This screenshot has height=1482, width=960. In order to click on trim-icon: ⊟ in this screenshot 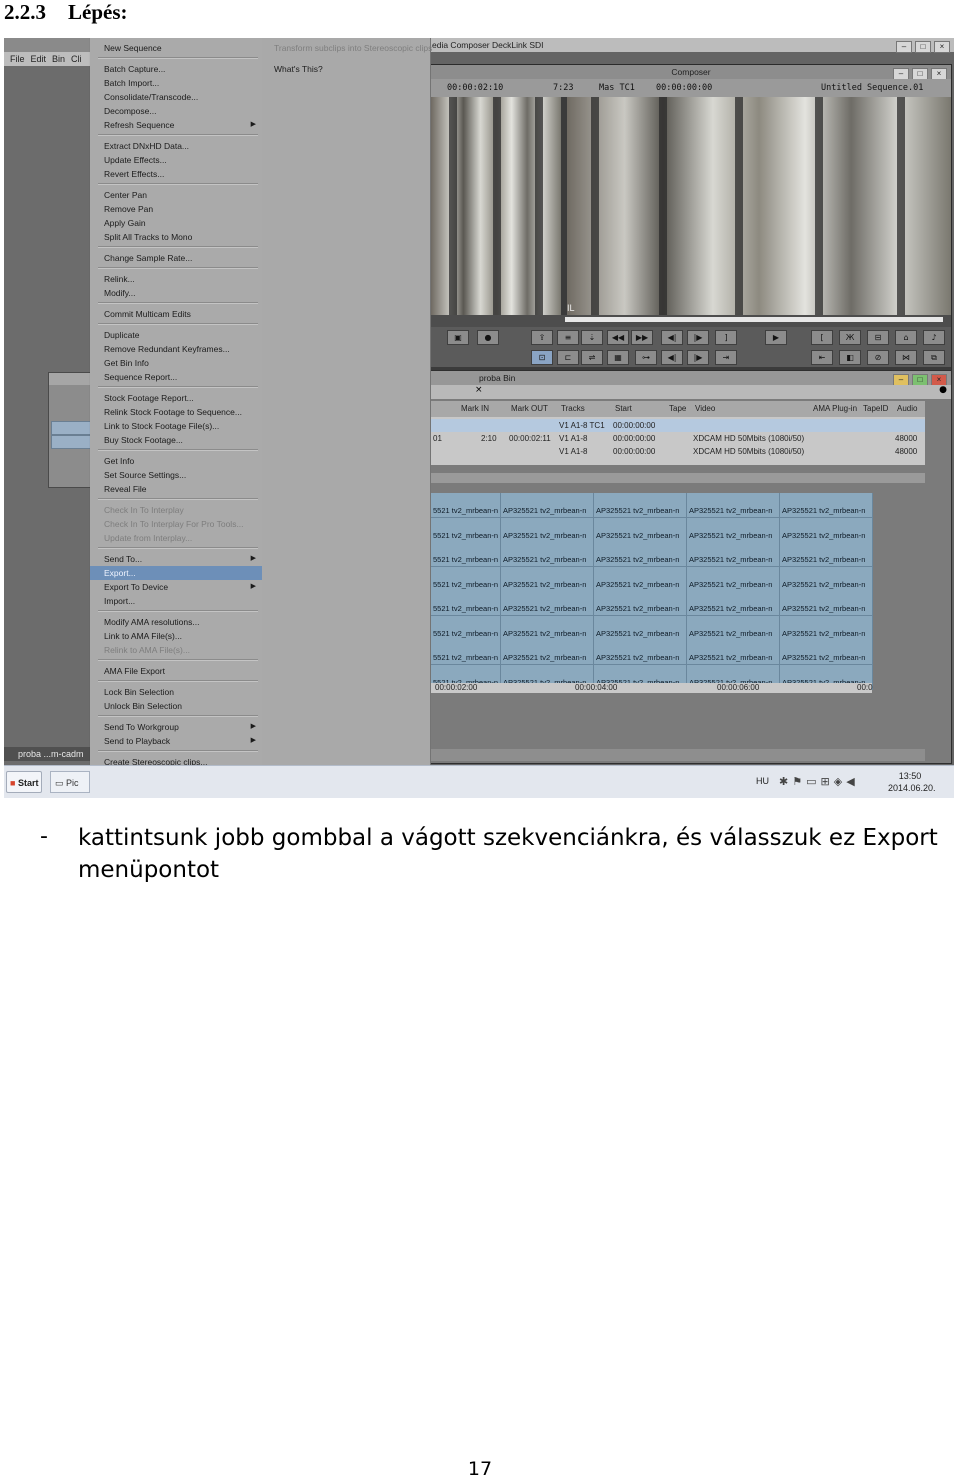, I will do `click(878, 337)`.